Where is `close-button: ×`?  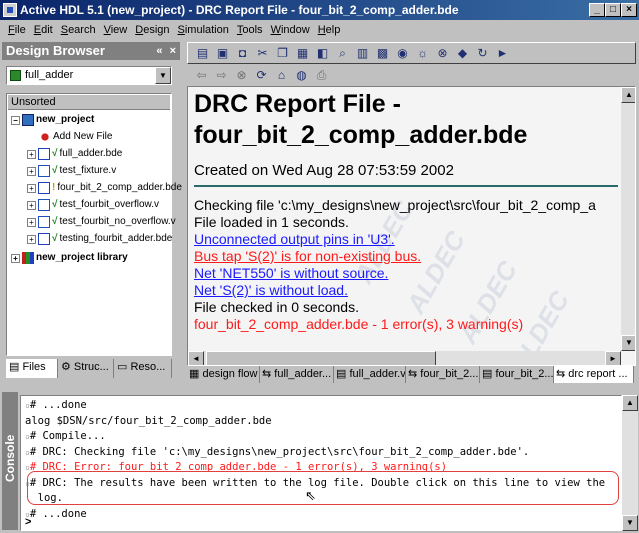 close-button: × is located at coordinates (629, 10).